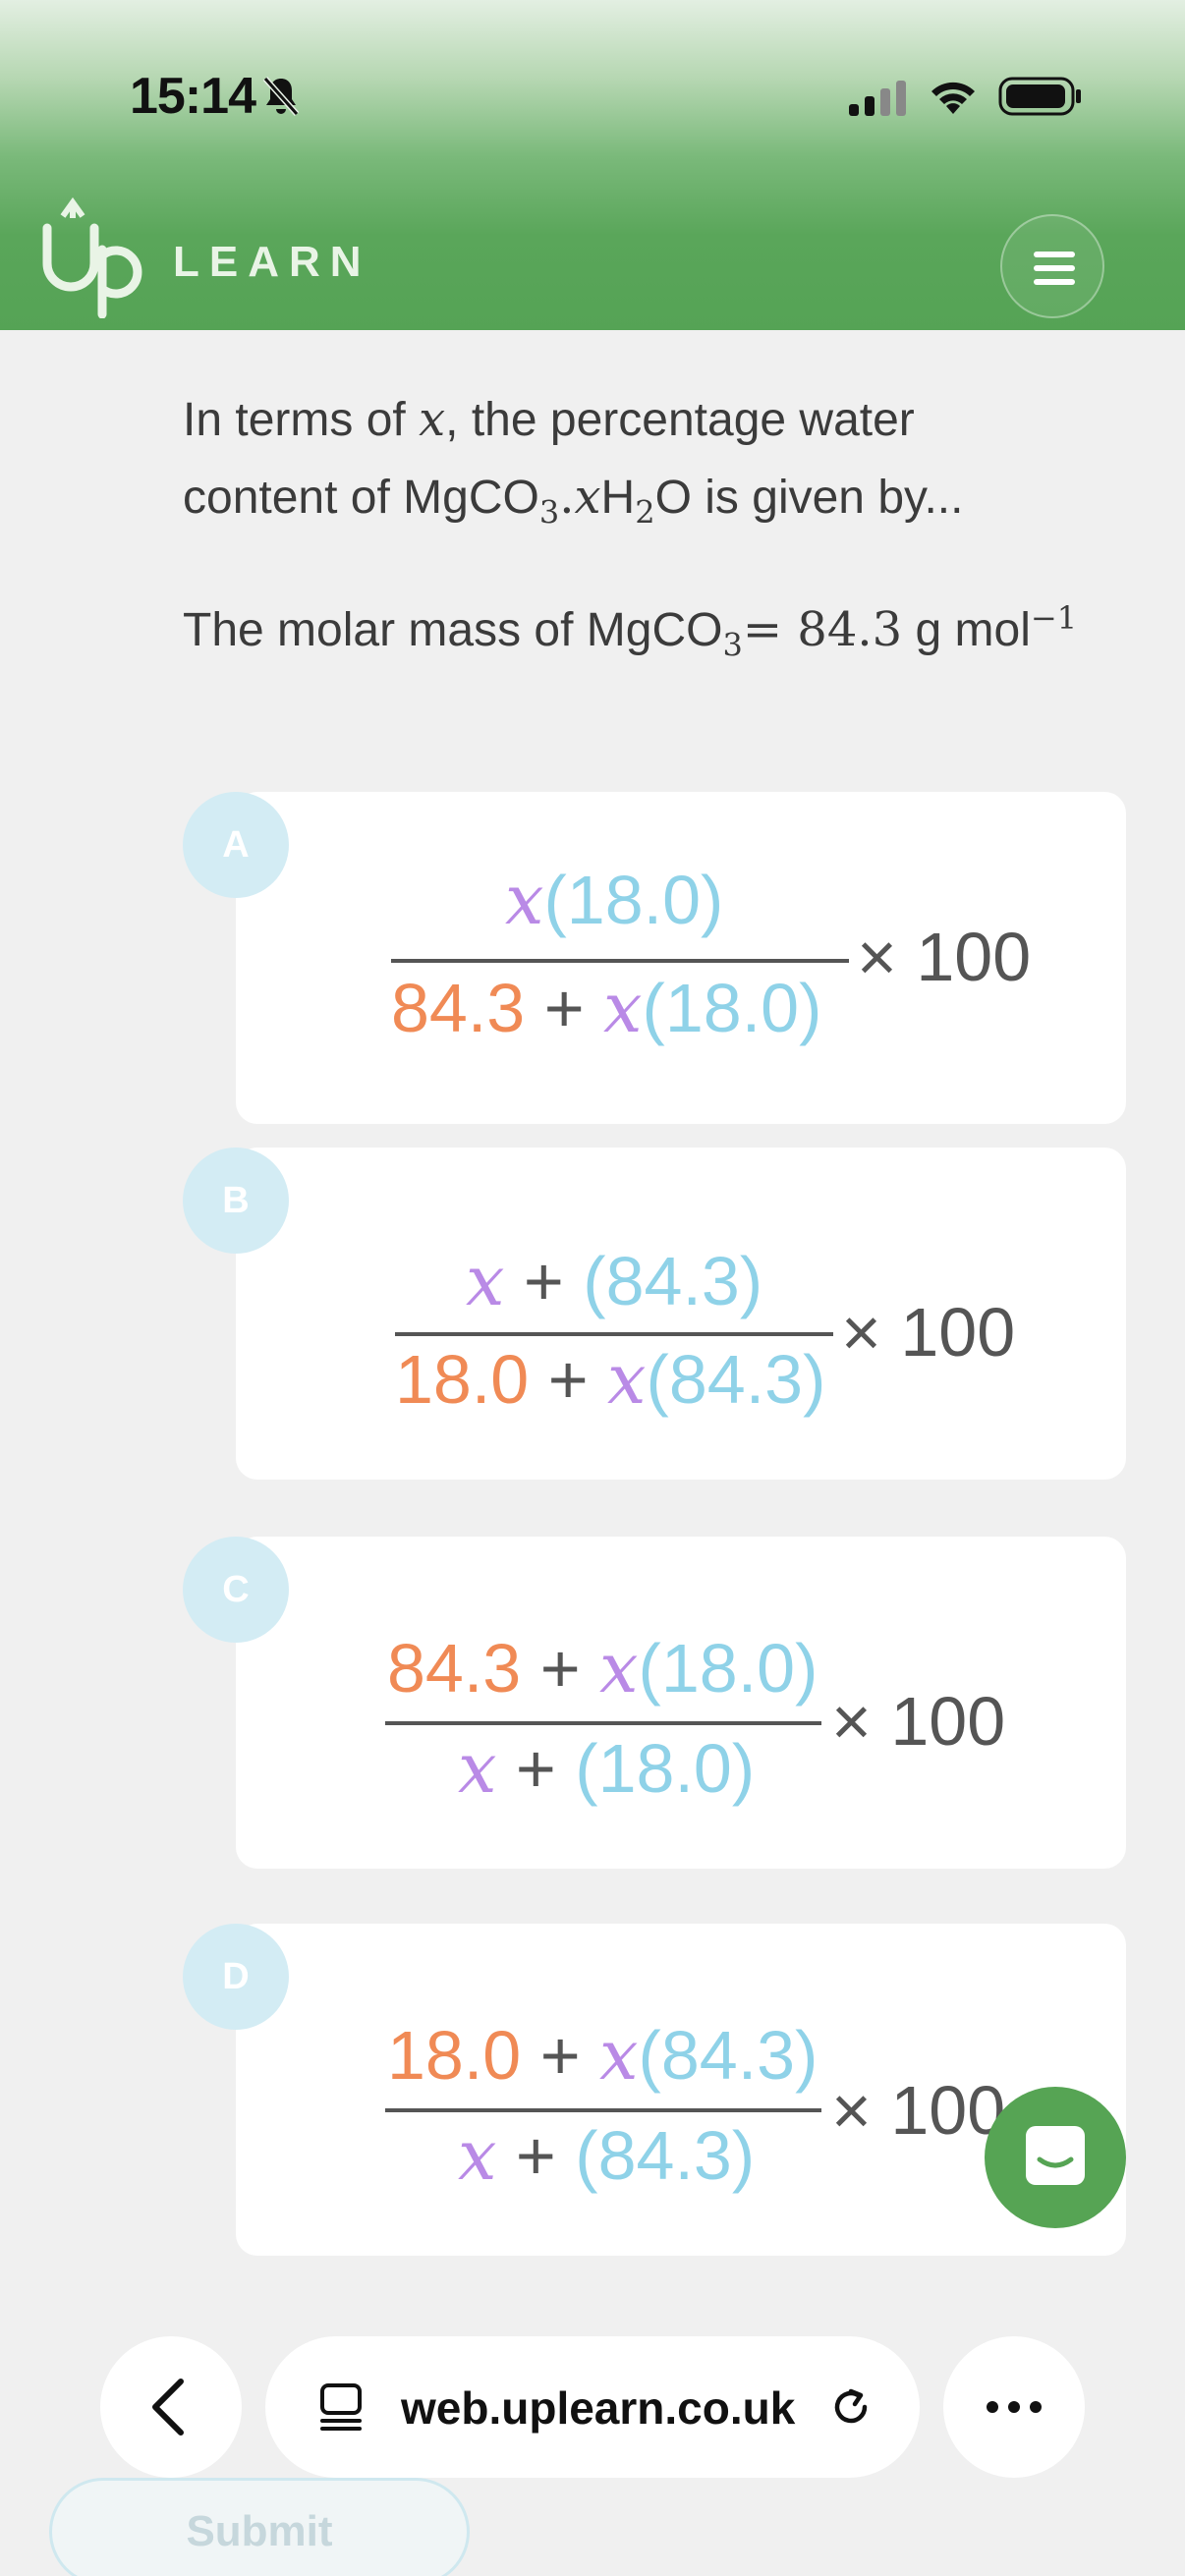 The image size is (1185, 2576). Describe the element at coordinates (850, 2407) in the screenshot. I see `reload-icon` at that location.